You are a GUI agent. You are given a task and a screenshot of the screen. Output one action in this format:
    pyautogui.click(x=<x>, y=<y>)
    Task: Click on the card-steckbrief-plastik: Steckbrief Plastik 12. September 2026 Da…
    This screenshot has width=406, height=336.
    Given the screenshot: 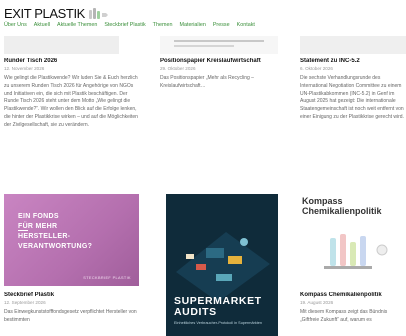 What is the action you would take?
    pyautogui.click(x=73, y=308)
    